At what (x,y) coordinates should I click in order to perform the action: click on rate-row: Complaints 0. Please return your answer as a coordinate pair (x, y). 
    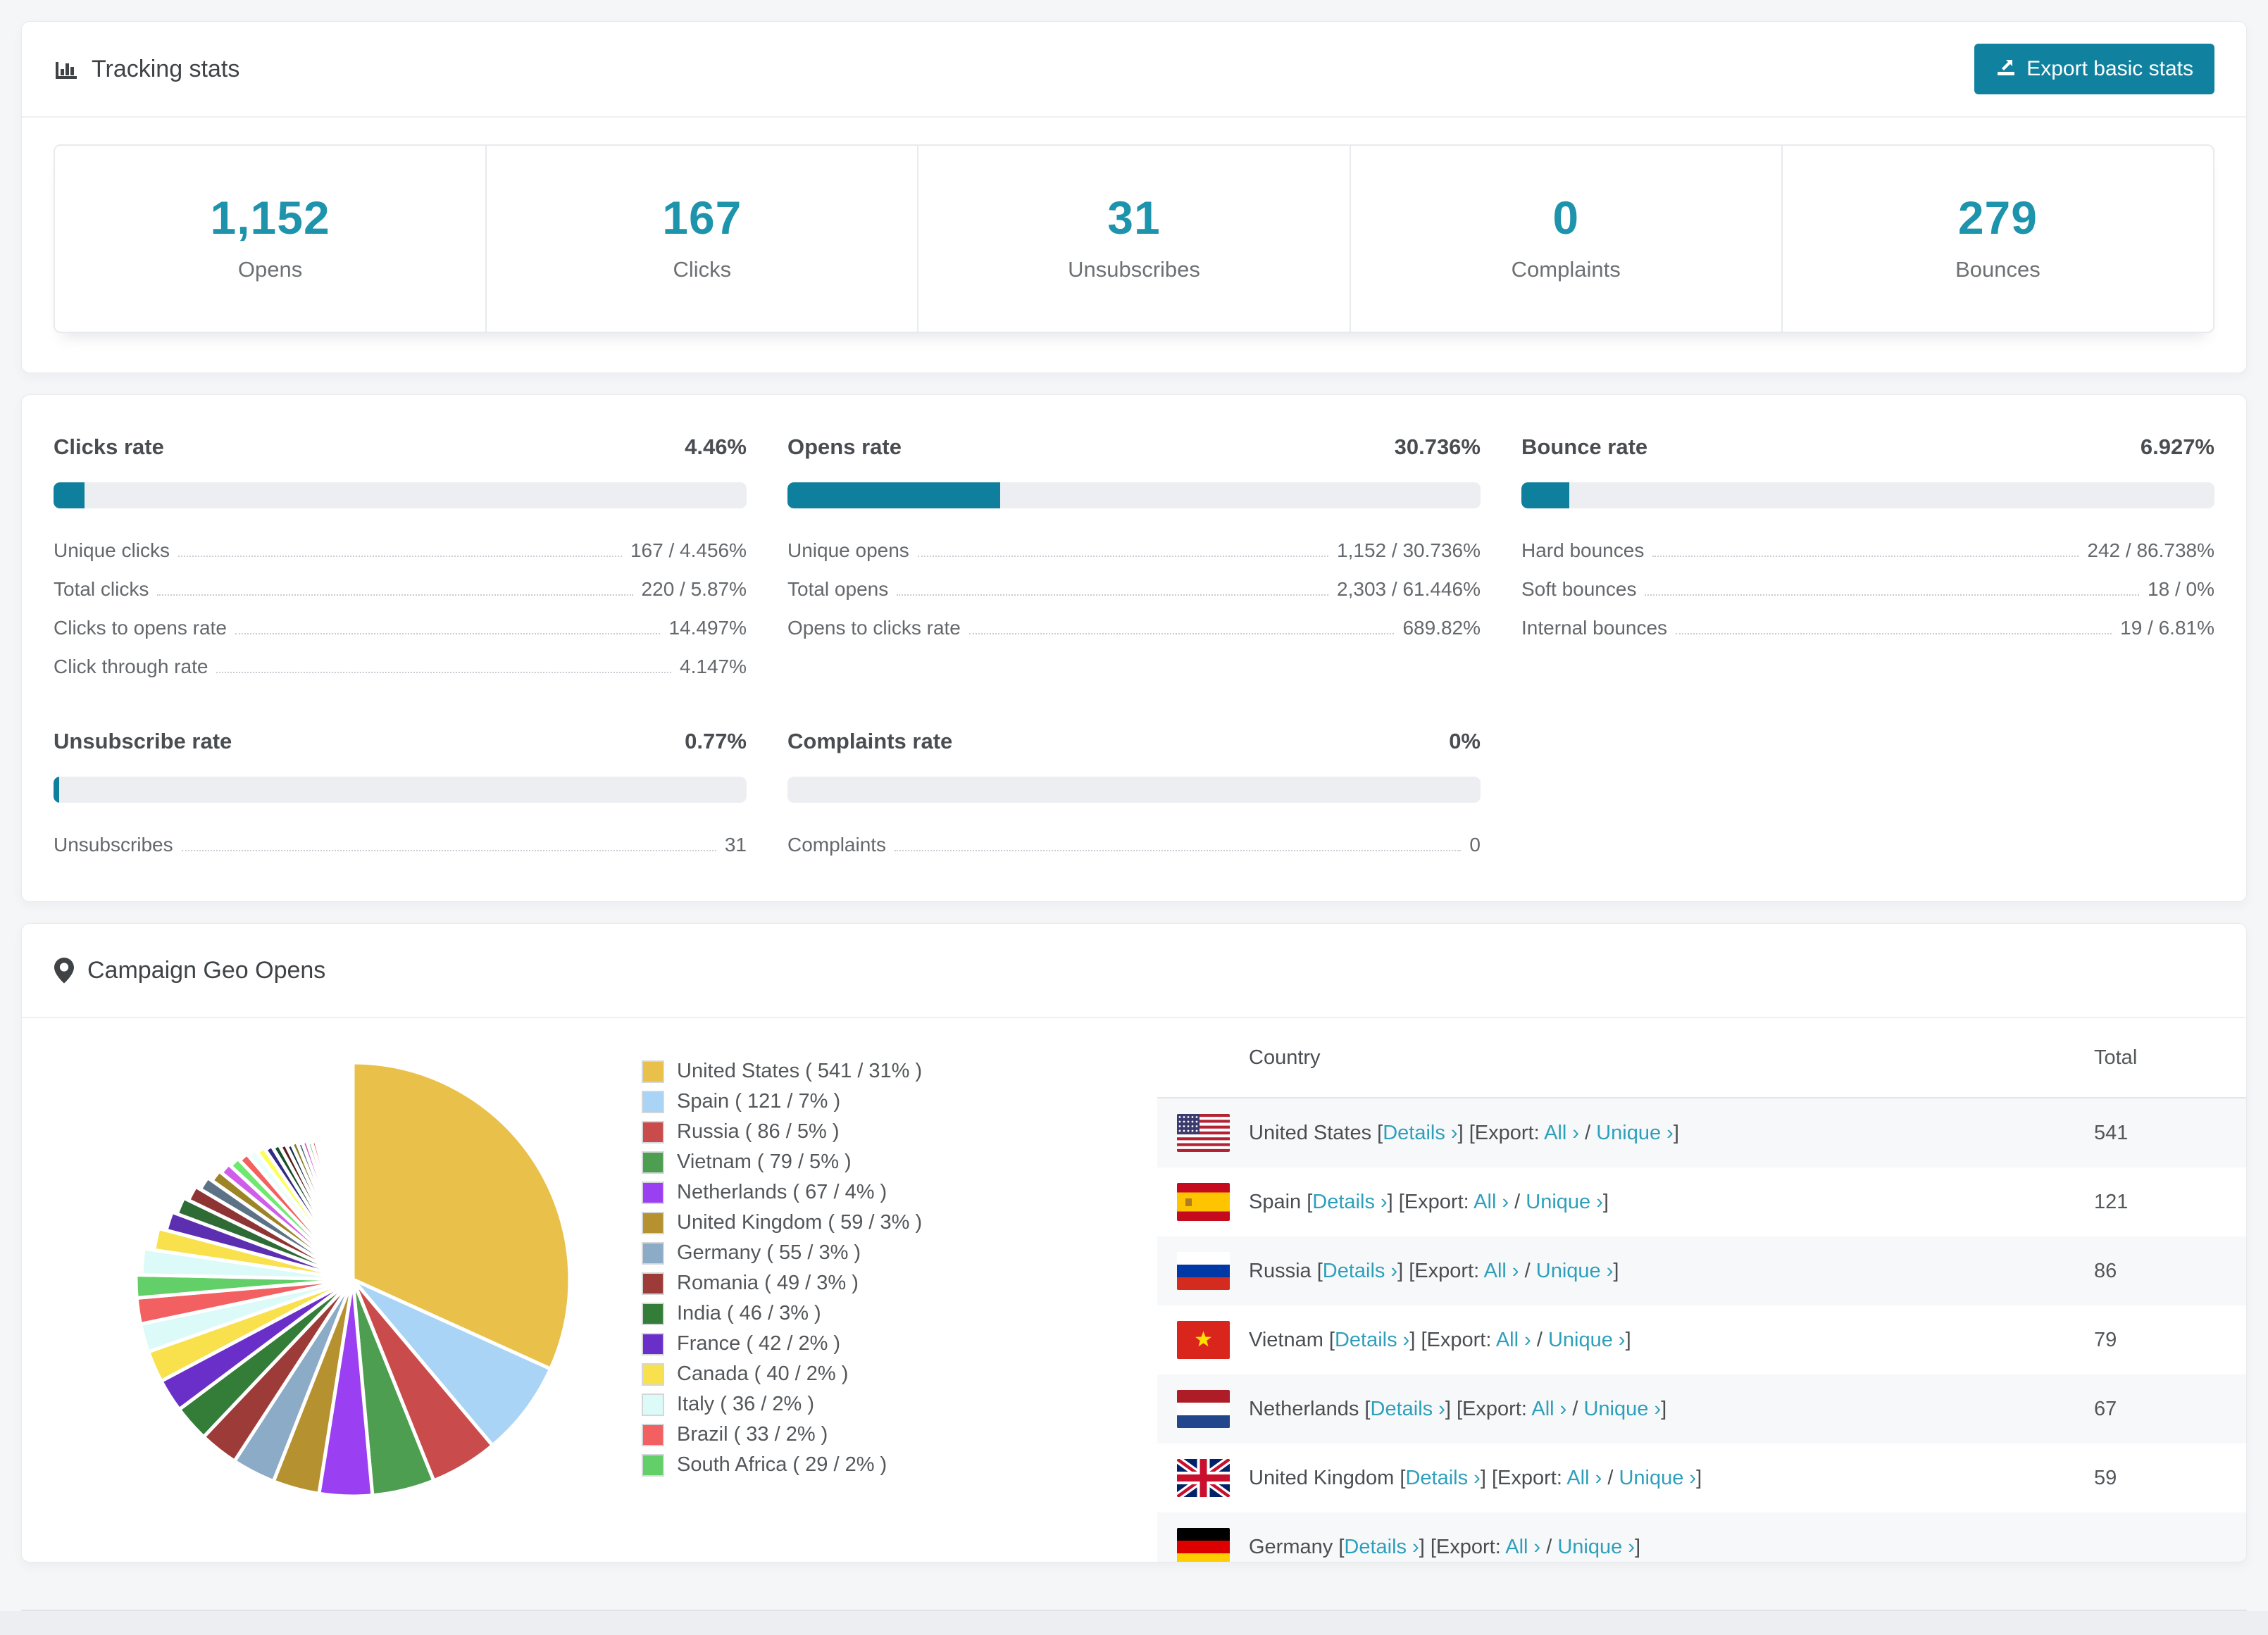
    Looking at the image, I should click on (1134, 845).